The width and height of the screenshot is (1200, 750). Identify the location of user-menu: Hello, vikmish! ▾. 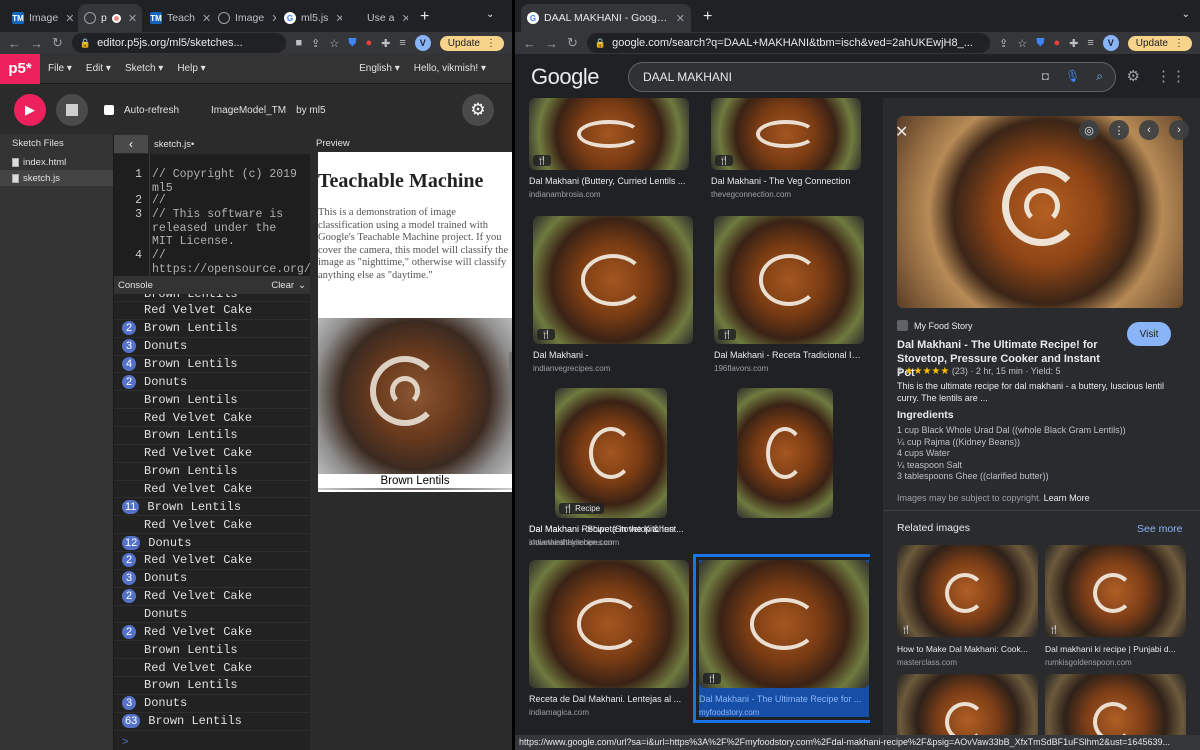
(450, 68).